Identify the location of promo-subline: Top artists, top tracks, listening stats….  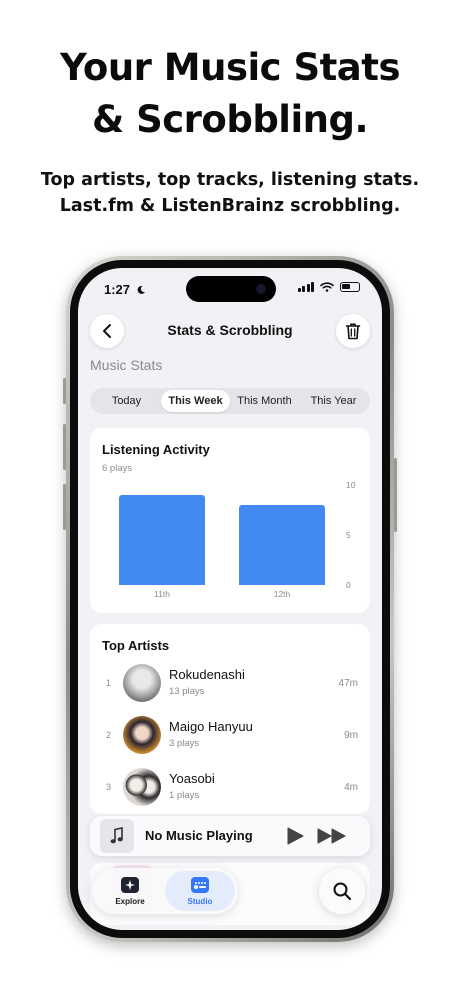
(230, 193).